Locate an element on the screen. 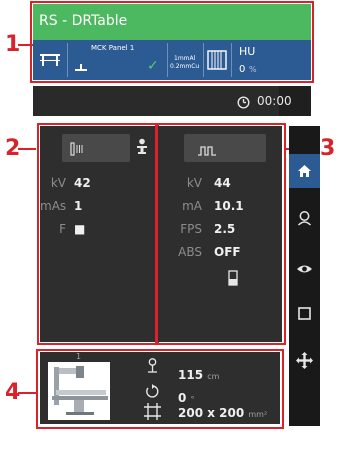 The height and width of the screenshot is (461, 338). user-position-icon is located at coordinates (304, 220).